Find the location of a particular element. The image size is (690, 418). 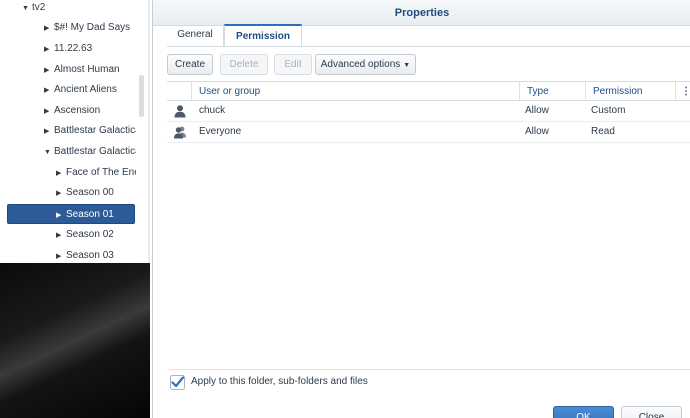

advanced-options-label: Advanced options is located at coordinates (360, 64).